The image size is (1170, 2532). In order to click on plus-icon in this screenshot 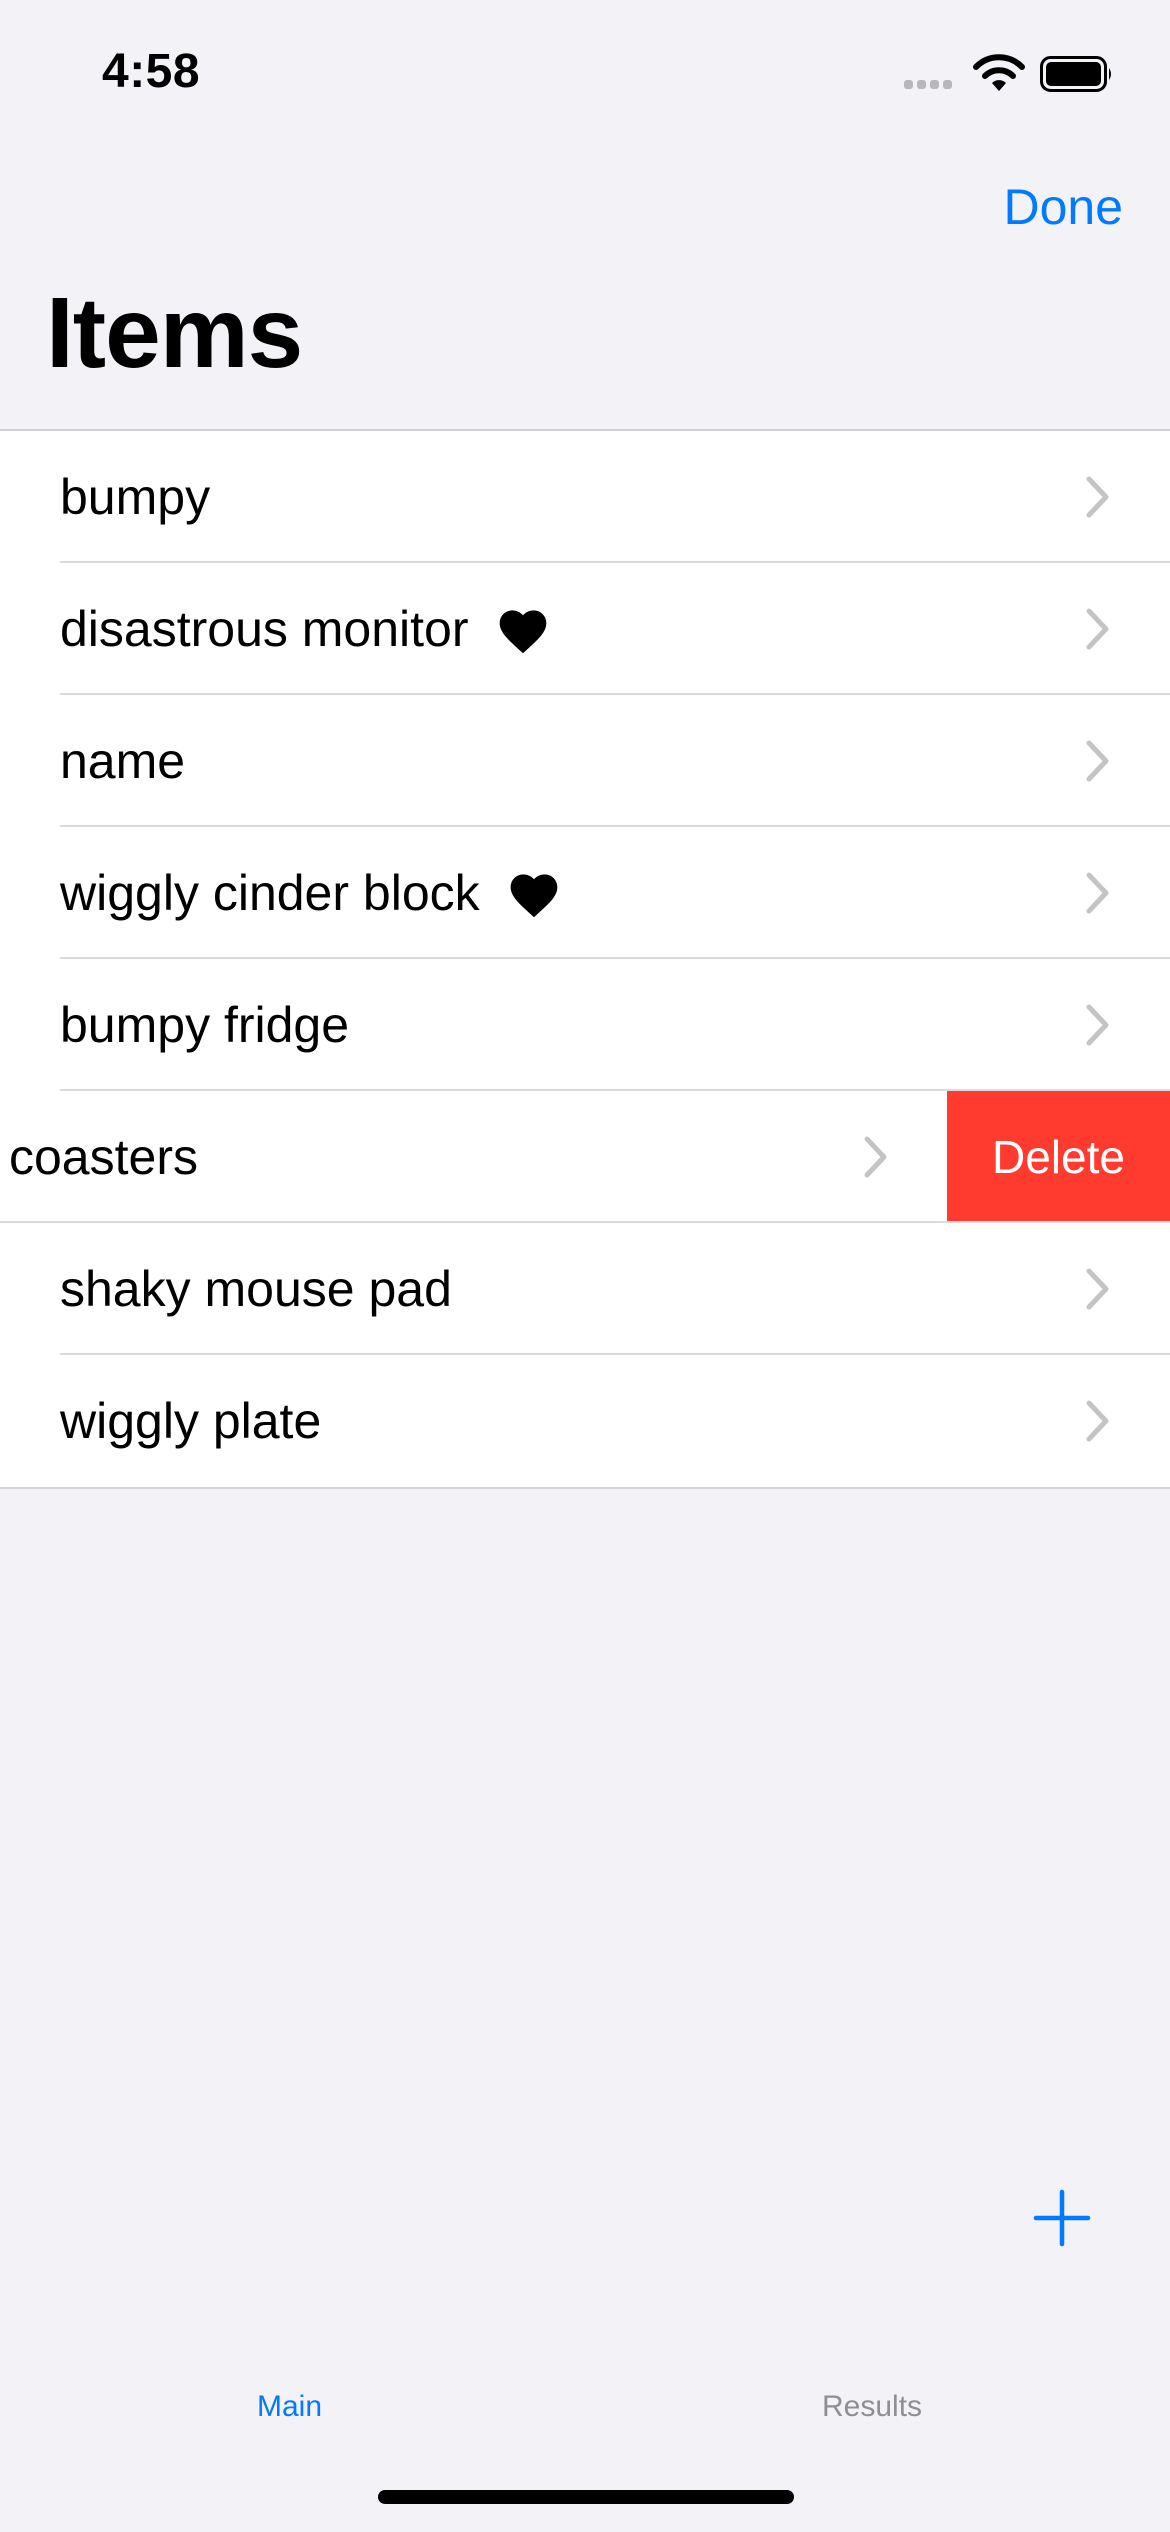, I will do `click(1062, 2218)`.